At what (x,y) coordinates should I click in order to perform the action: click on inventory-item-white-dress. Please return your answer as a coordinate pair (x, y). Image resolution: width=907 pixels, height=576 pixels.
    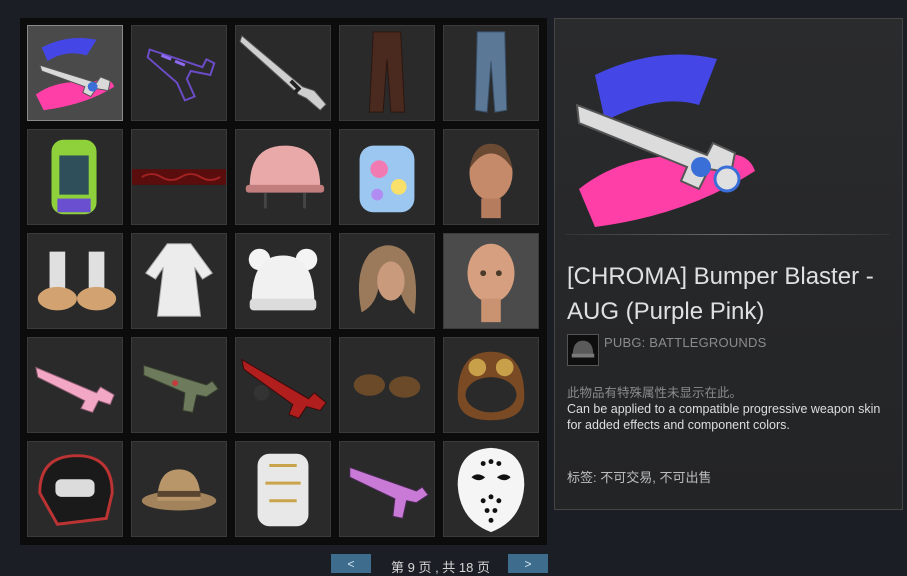
    Looking at the image, I should click on (179, 281).